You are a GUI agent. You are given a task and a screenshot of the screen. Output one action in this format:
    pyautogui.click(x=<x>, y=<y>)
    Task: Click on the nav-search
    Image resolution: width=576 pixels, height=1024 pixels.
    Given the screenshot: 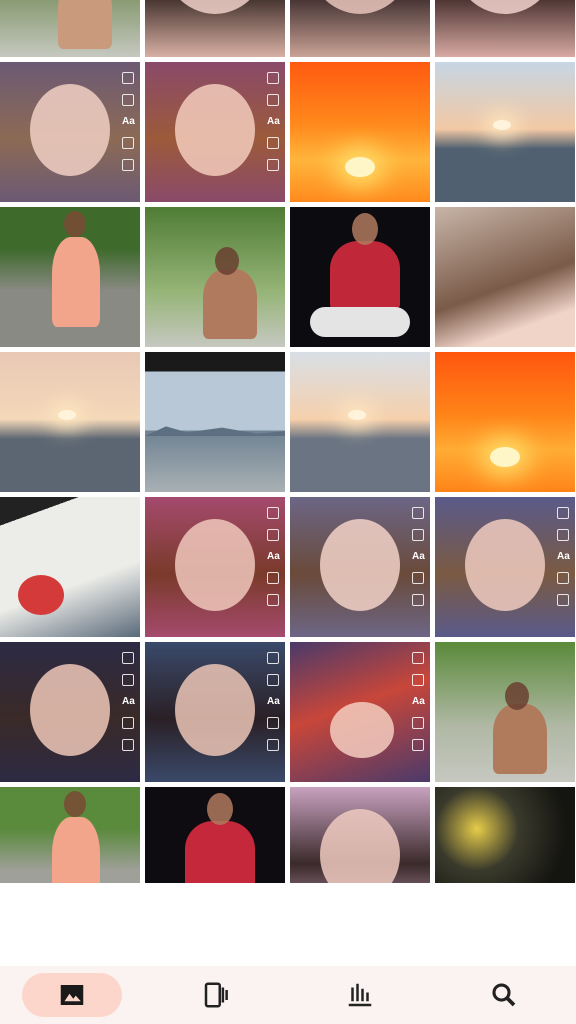 What is the action you would take?
    pyautogui.click(x=504, y=995)
    